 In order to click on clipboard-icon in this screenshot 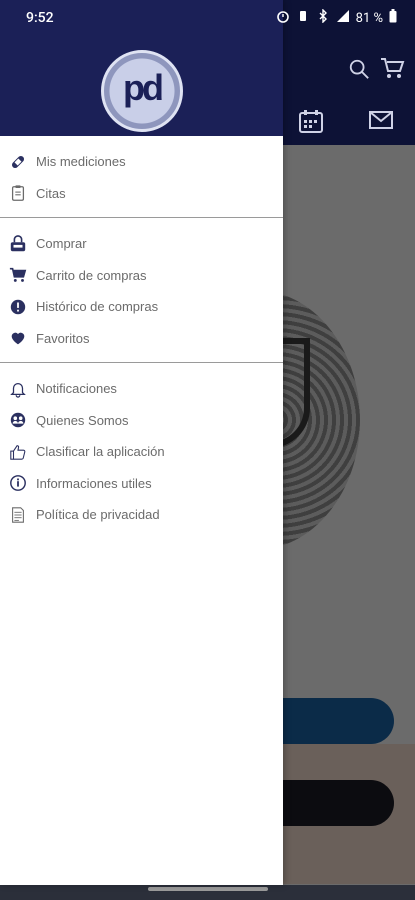, I will do `click(18, 193)`.